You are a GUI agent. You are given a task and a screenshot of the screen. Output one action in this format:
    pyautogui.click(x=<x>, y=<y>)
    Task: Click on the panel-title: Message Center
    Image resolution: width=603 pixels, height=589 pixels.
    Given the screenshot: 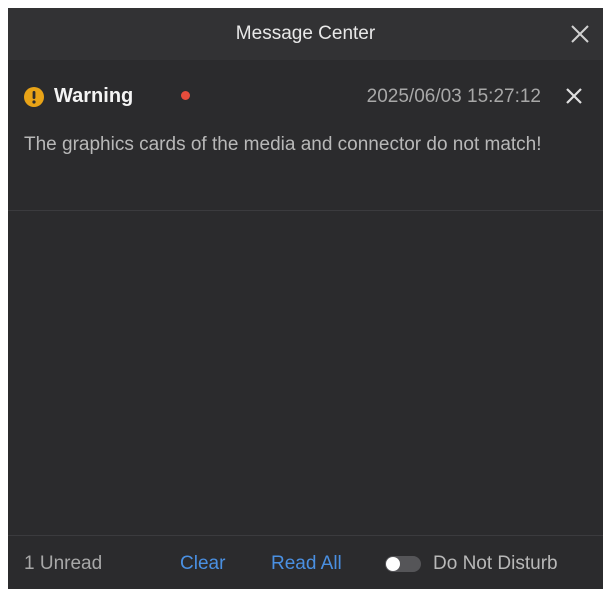 What is the action you would take?
    pyautogui.click(x=305, y=33)
    